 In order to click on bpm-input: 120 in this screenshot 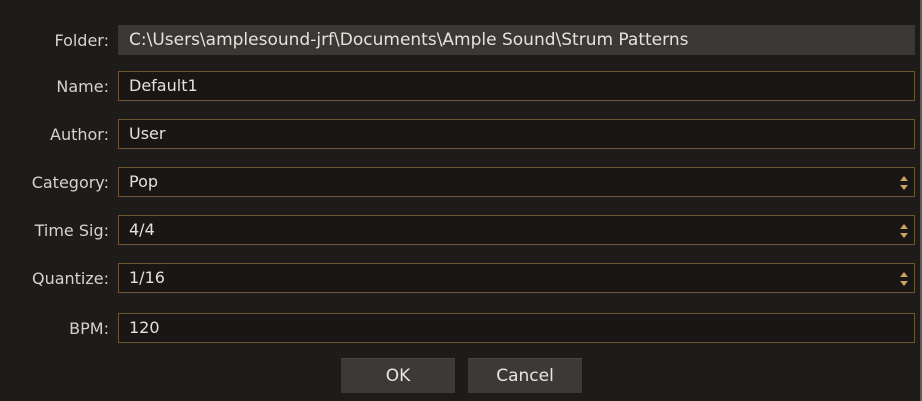, I will do `click(516, 328)`.